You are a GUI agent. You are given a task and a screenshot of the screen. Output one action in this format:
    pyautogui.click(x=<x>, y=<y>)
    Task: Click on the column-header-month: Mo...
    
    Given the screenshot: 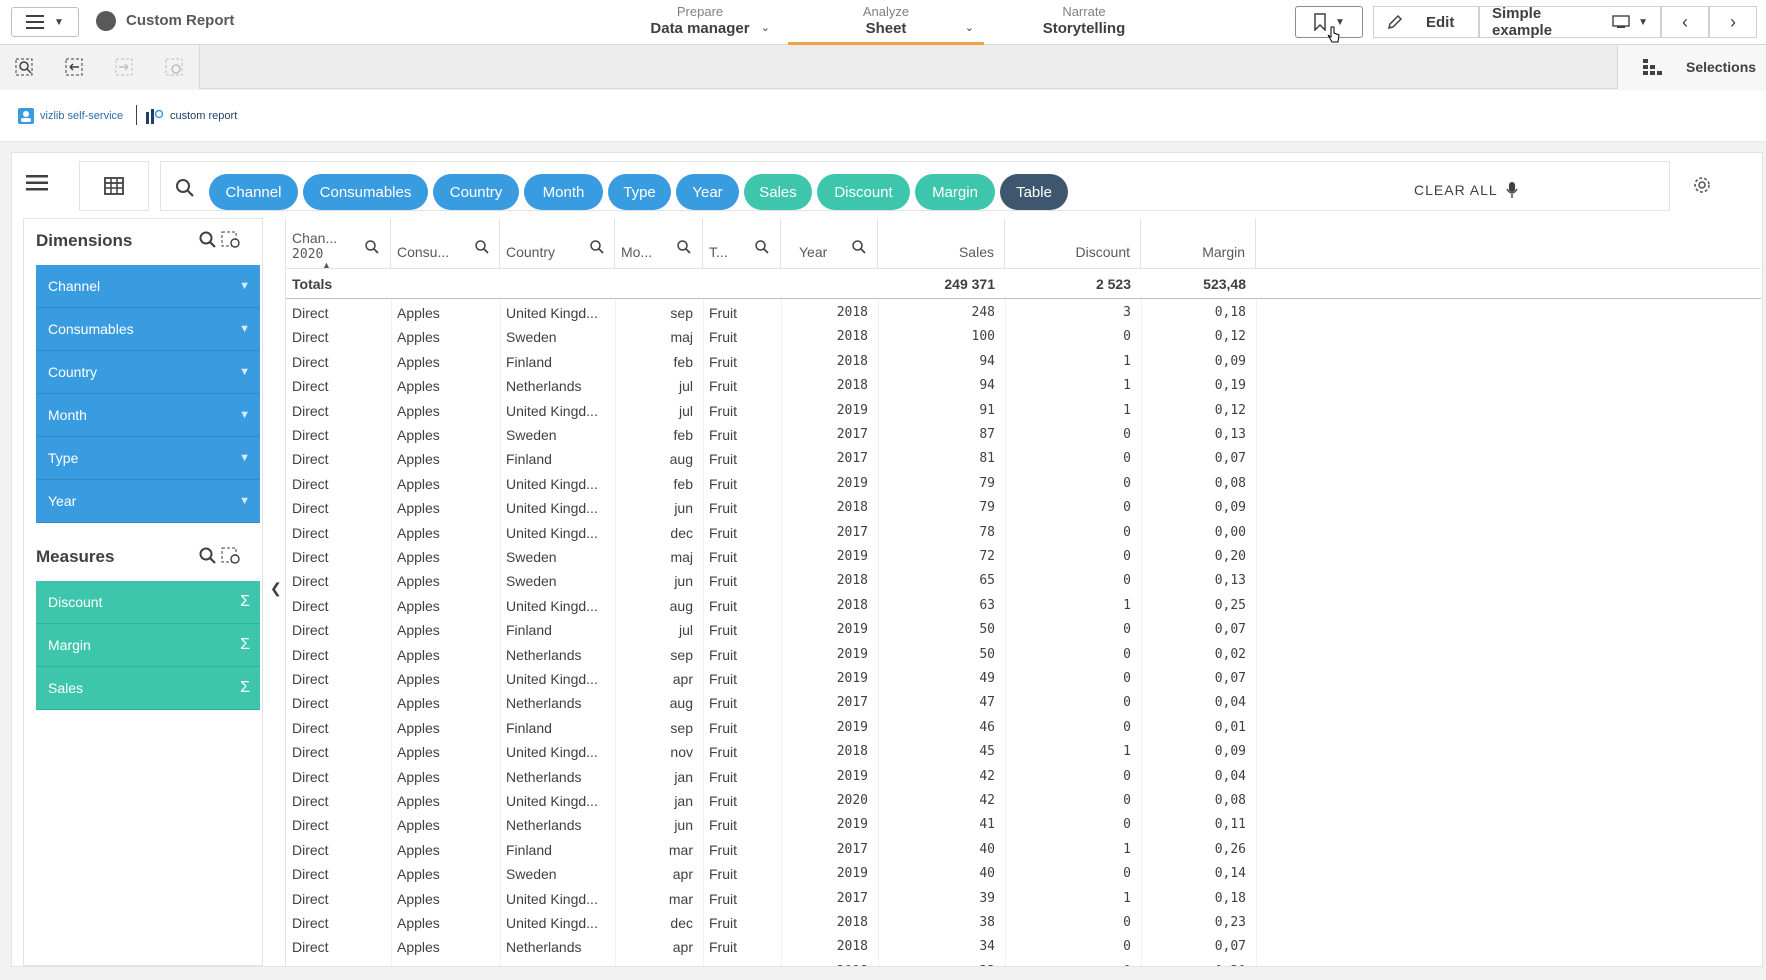 What is the action you would take?
    pyautogui.click(x=659, y=243)
    